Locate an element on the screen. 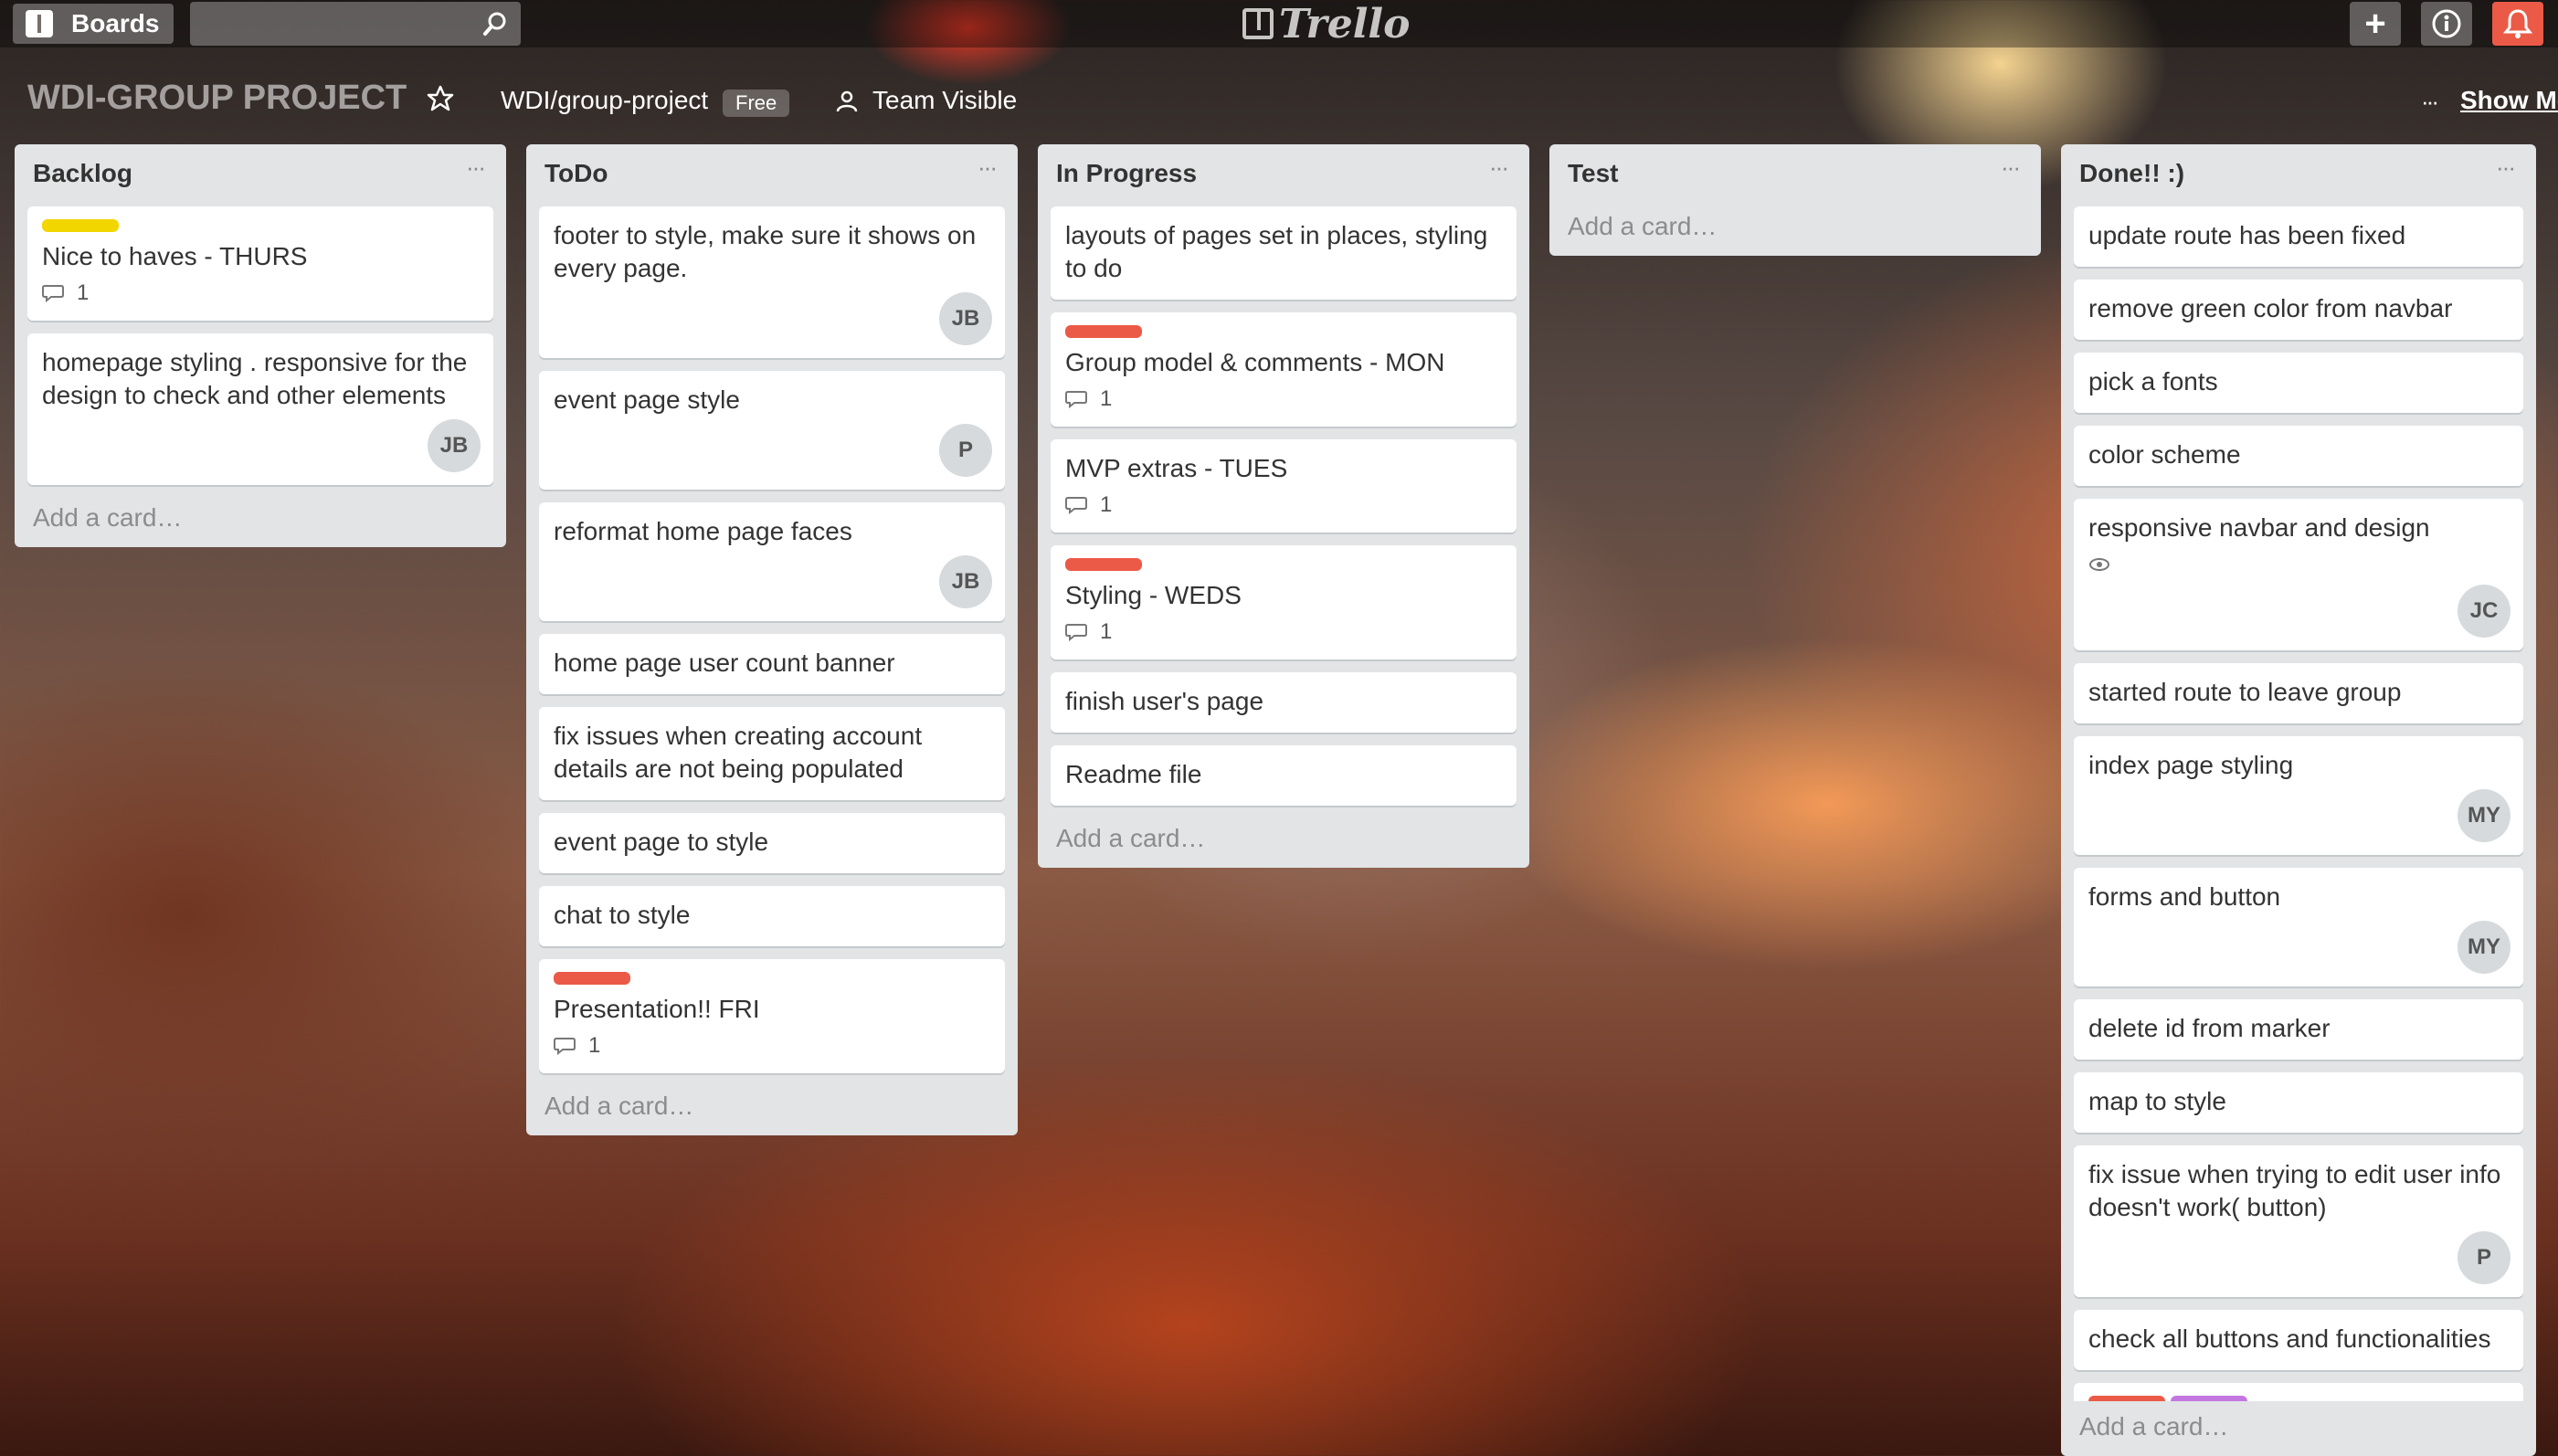  notifications-button is located at coordinates (2517, 24).